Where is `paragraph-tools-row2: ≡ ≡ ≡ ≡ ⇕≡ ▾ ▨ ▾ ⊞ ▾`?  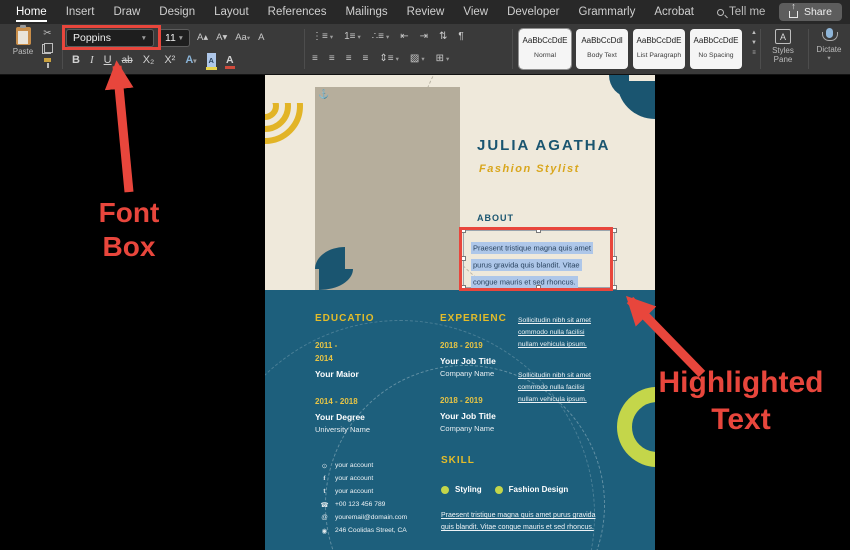 paragraph-tools-row2: ≡ ≡ ≡ ≡ ⇕≡ ▾ ▨ ▾ ⊞ ▾ is located at coordinates (380, 58).